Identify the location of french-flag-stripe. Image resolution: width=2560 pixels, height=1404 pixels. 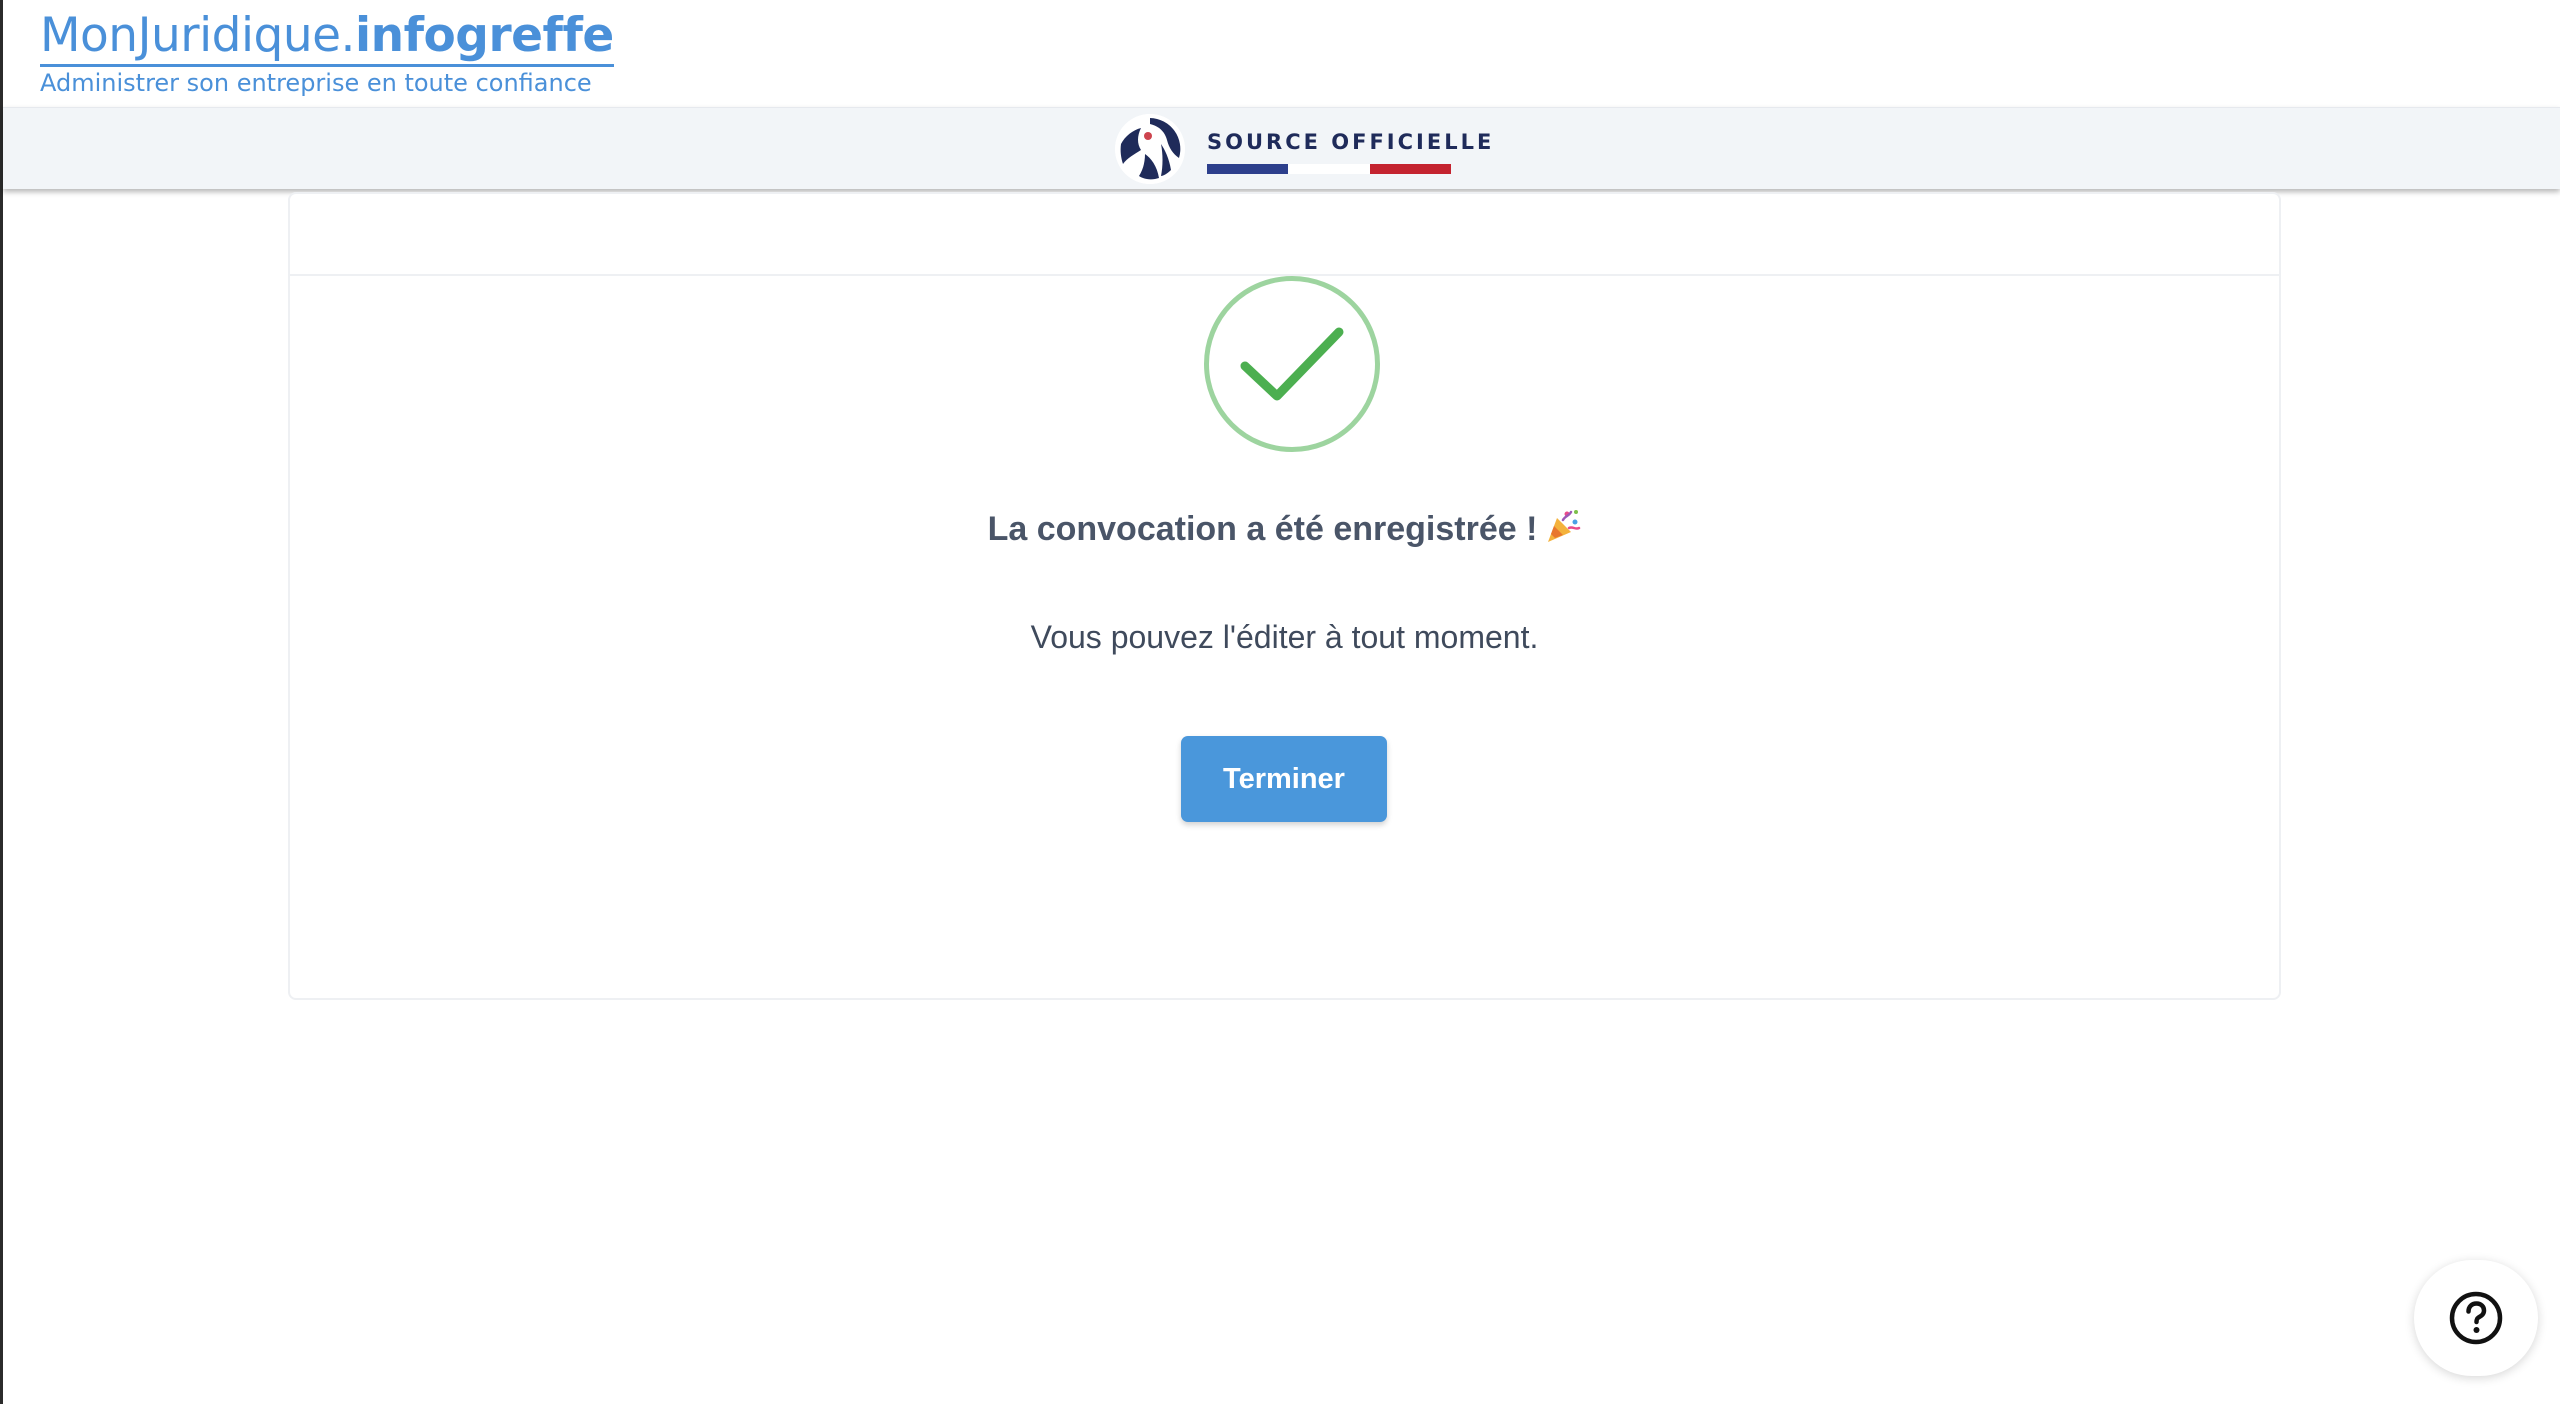
(1329, 168).